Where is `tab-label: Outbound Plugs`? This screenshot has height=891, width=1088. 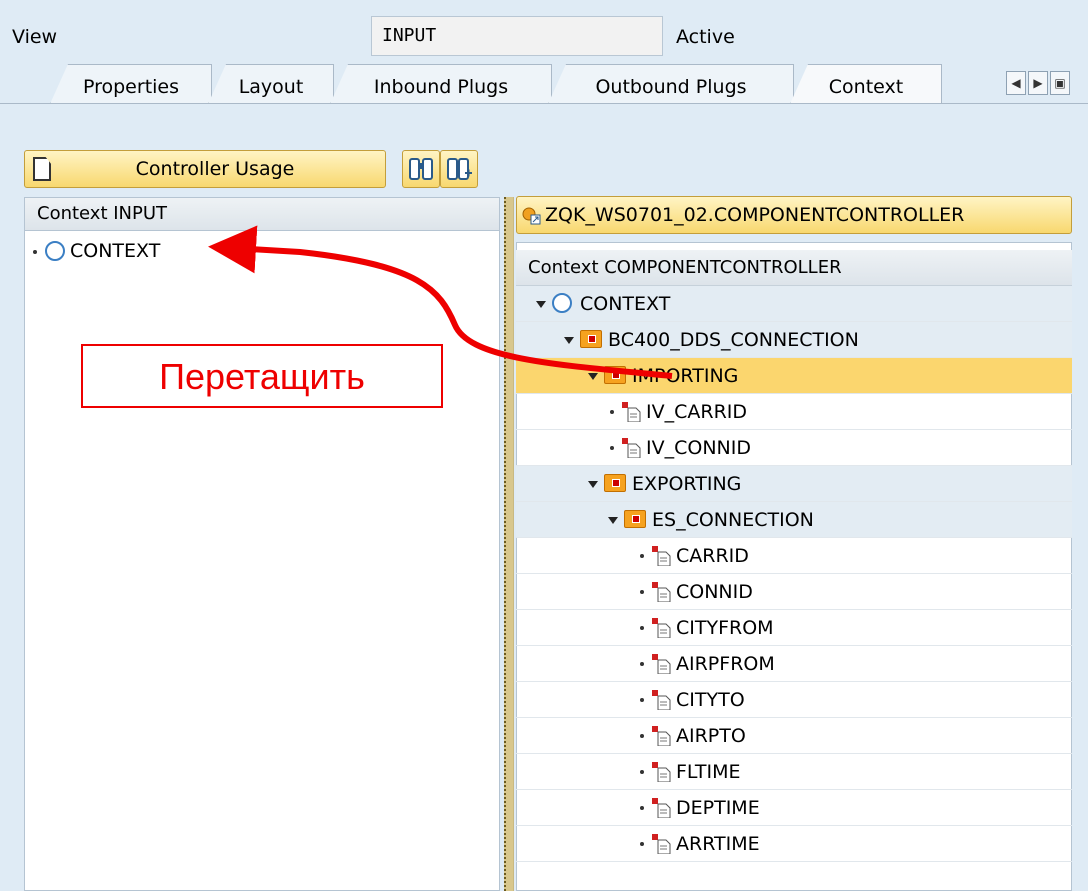 tab-label: Outbound Plugs is located at coordinates (671, 87).